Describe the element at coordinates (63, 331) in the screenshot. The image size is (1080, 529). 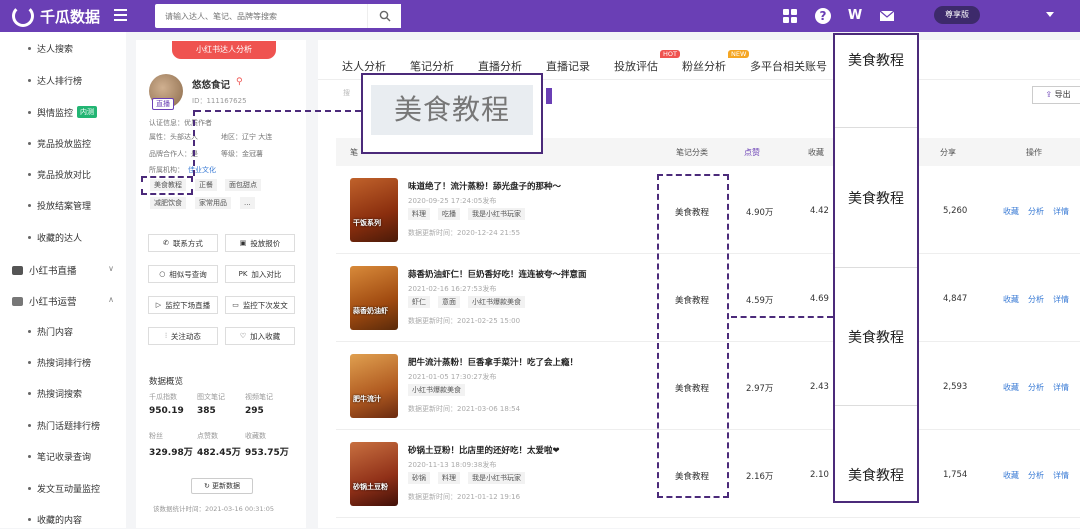
I see `sidebar-item-hot-content: 热门内容` at that location.